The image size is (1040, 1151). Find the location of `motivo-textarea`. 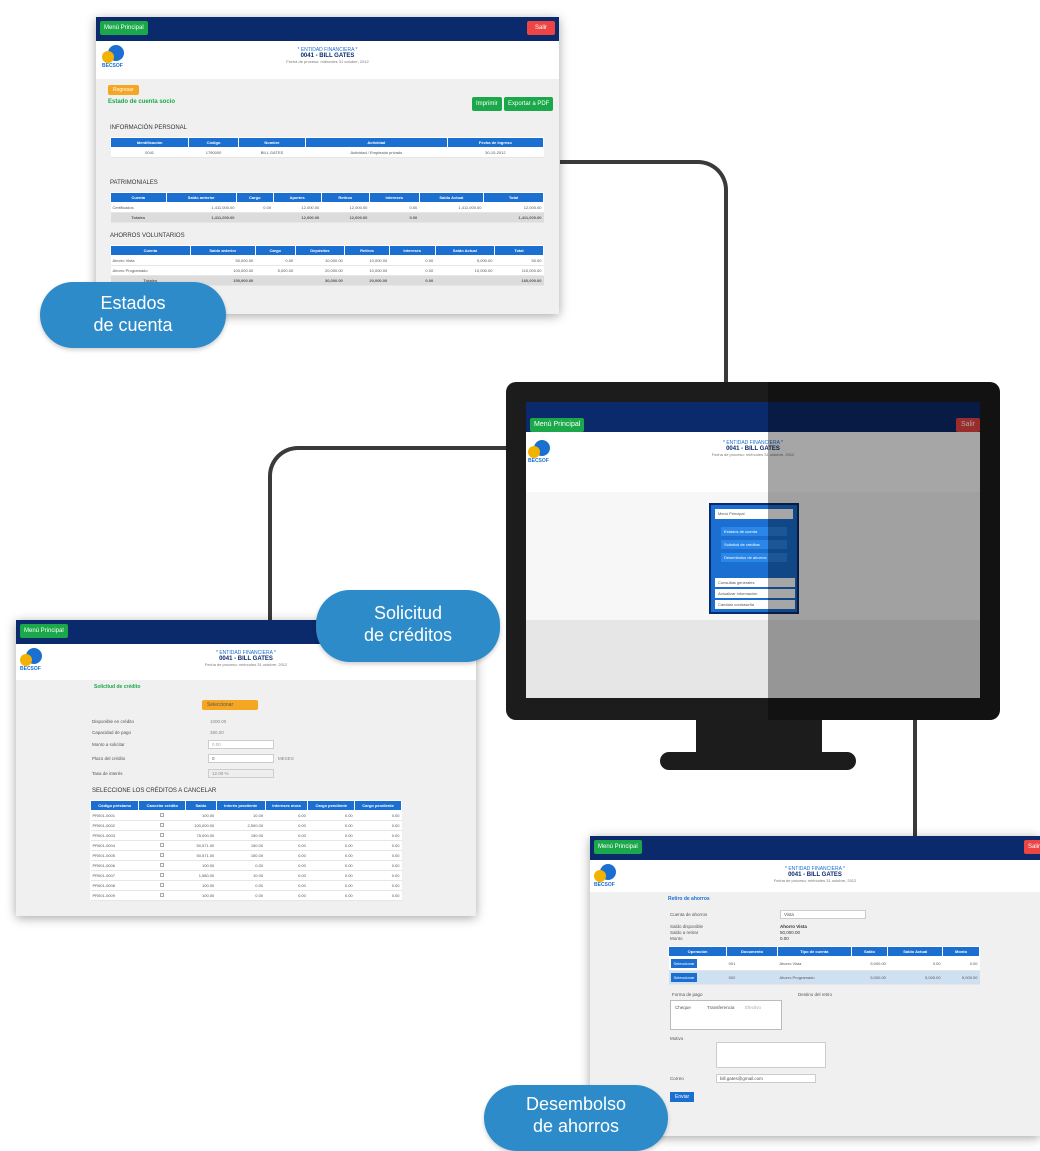

motivo-textarea is located at coordinates (771, 1055).